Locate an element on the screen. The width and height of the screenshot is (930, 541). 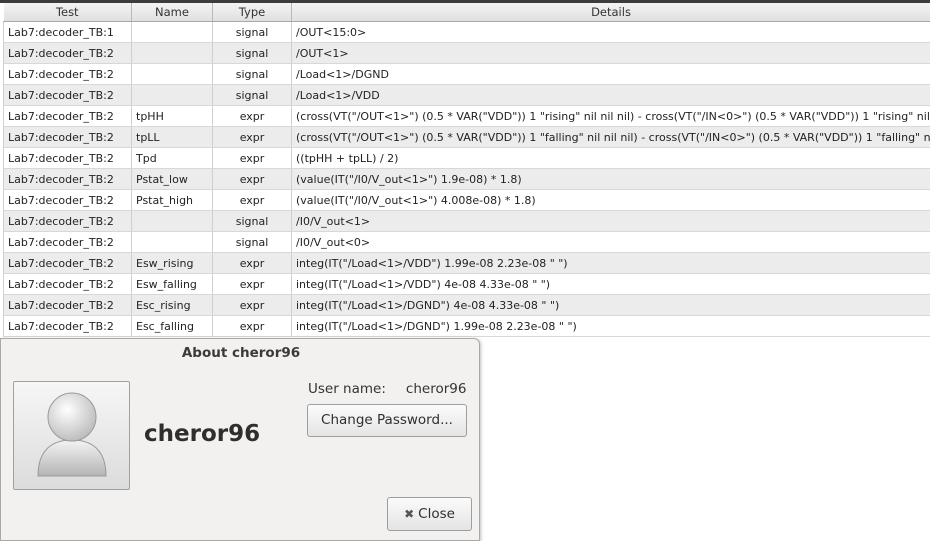
user-avatar-icon is located at coordinates (71, 435).